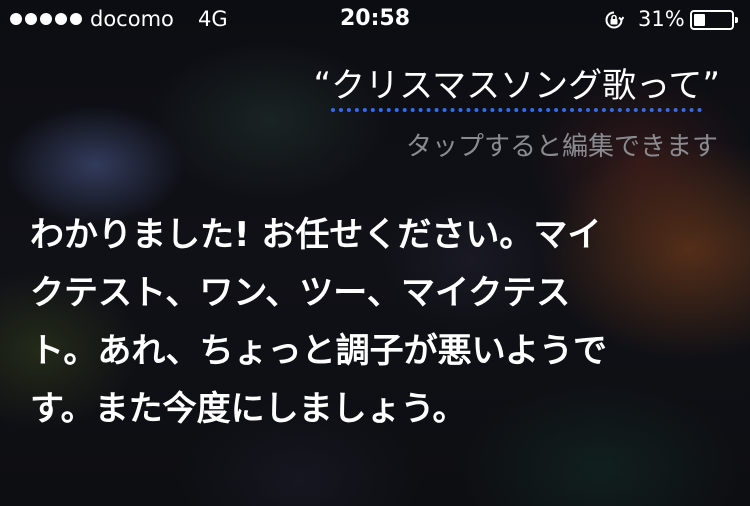  Describe the element at coordinates (375, 20) in the screenshot. I see `status-bar: docomo 4G 20:58 31%` at that location.